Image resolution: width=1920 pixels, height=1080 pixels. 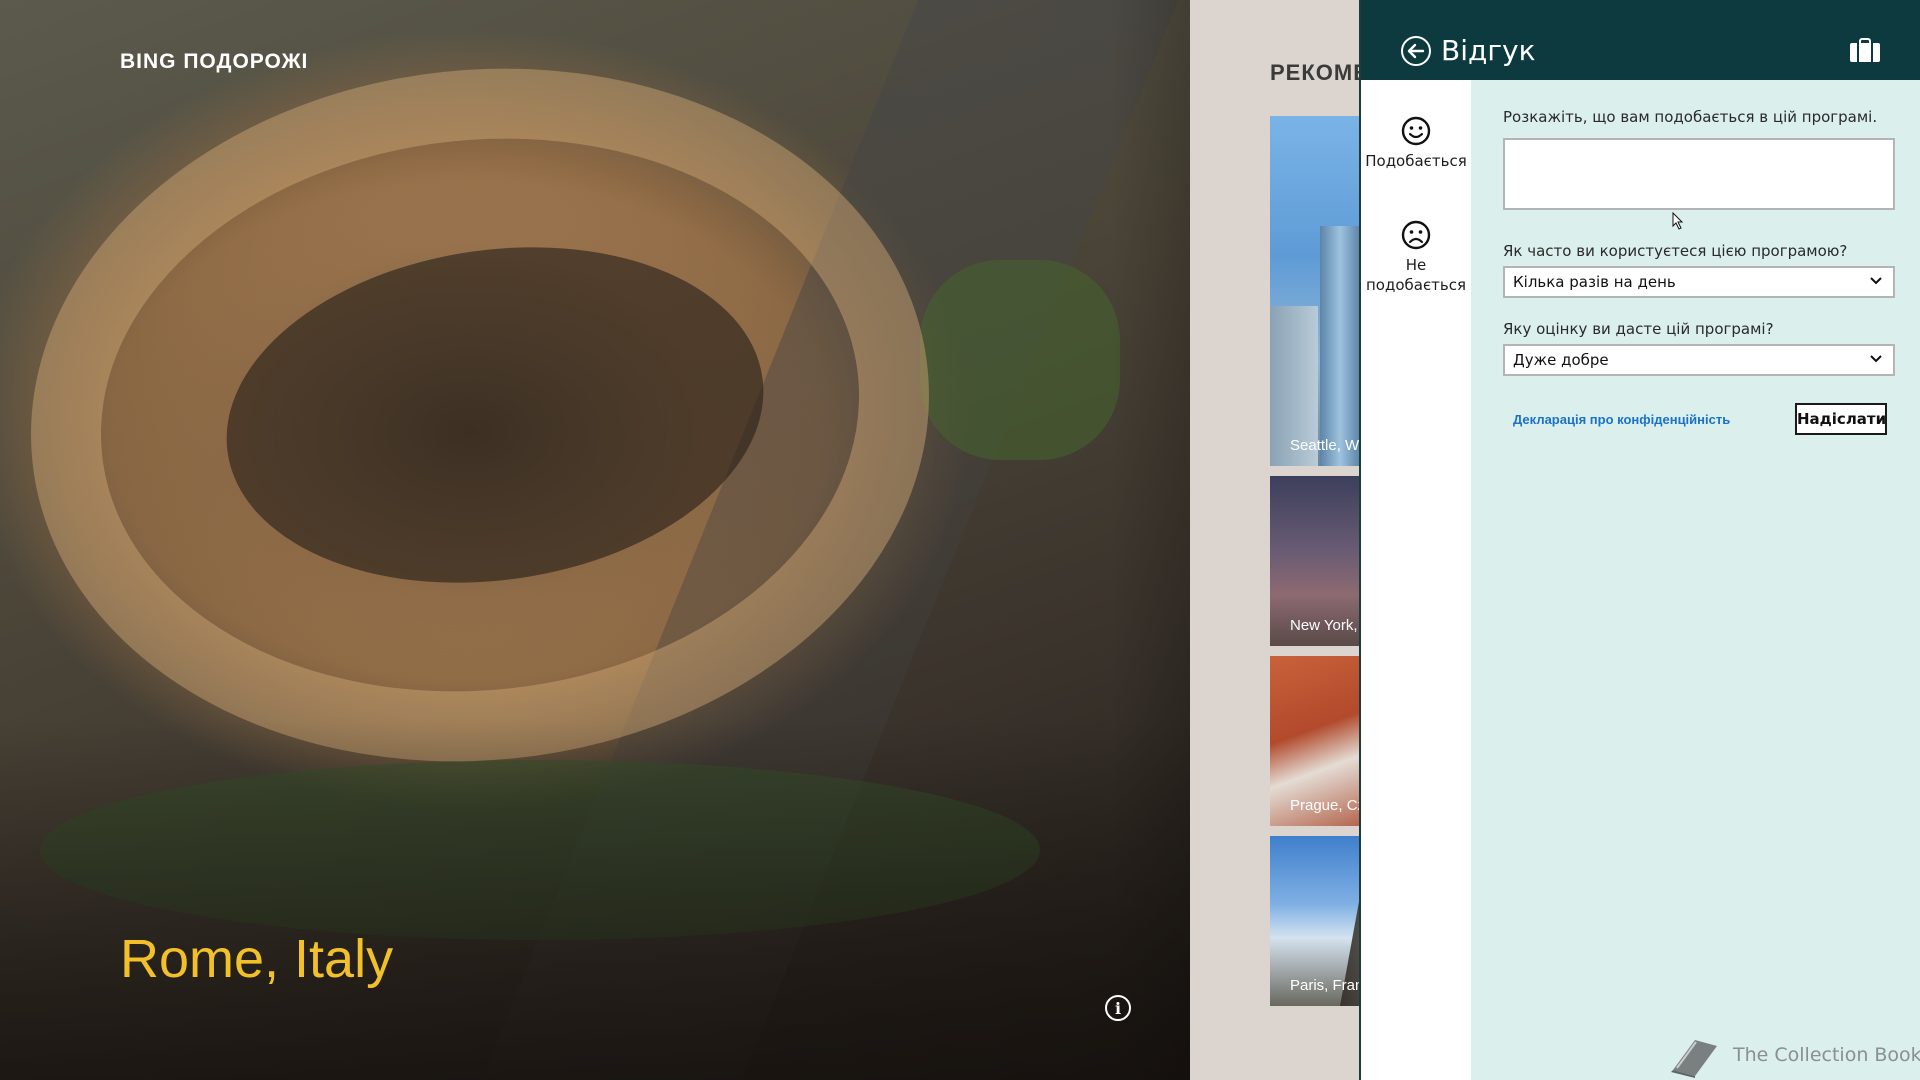 I want to click on book-logo-icon, so click(x=1694, y=1059).